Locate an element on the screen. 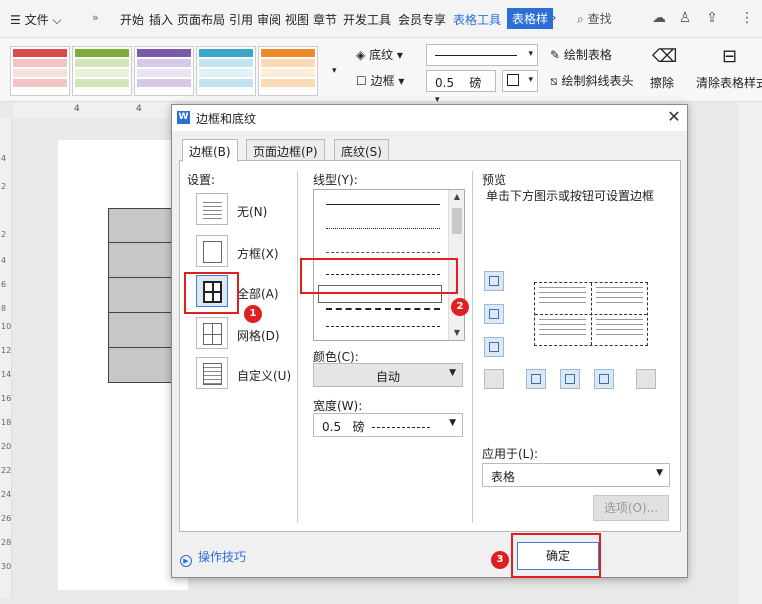 Image resolution: width=762 pixels, height=604 pixels. tab-borders: 边框(B) is located at coordinates (210, 150).